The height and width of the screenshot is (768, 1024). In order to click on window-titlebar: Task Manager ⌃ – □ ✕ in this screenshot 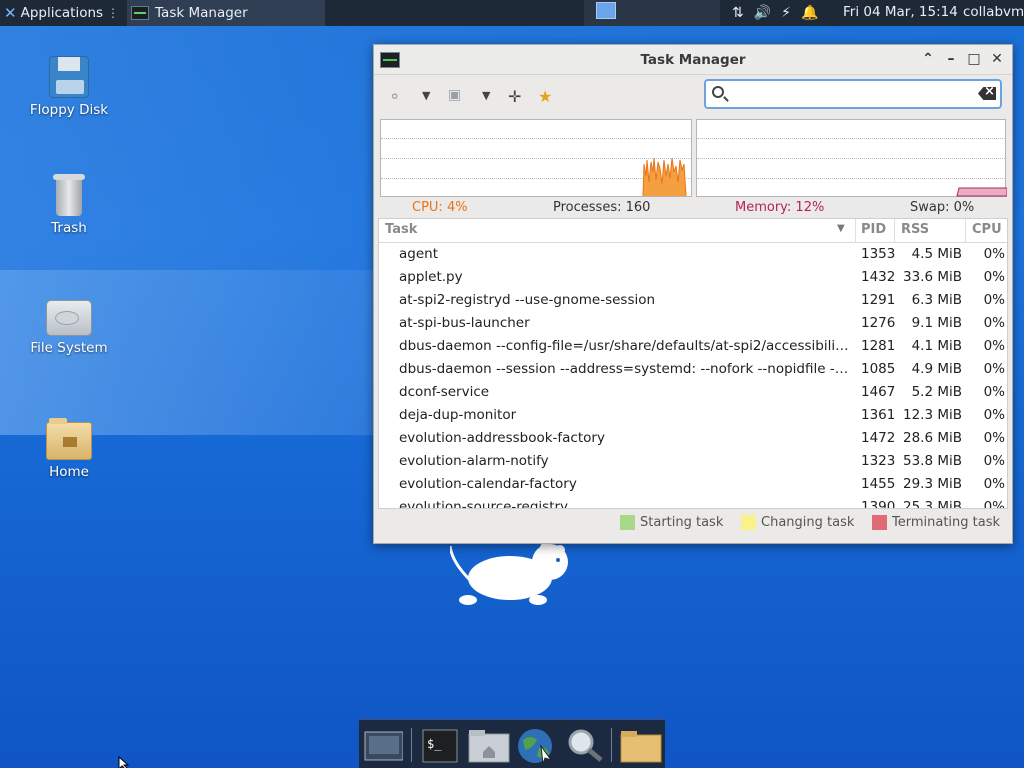, I will do `click(693, 60)`.